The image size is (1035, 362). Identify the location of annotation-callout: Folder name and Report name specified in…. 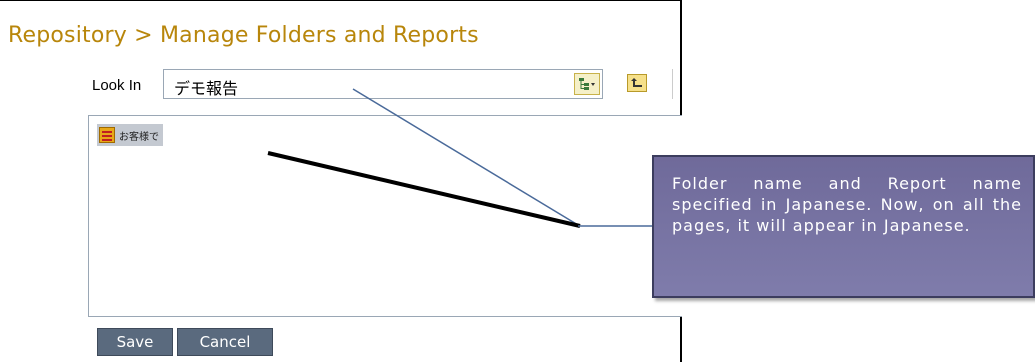
(843, 226).